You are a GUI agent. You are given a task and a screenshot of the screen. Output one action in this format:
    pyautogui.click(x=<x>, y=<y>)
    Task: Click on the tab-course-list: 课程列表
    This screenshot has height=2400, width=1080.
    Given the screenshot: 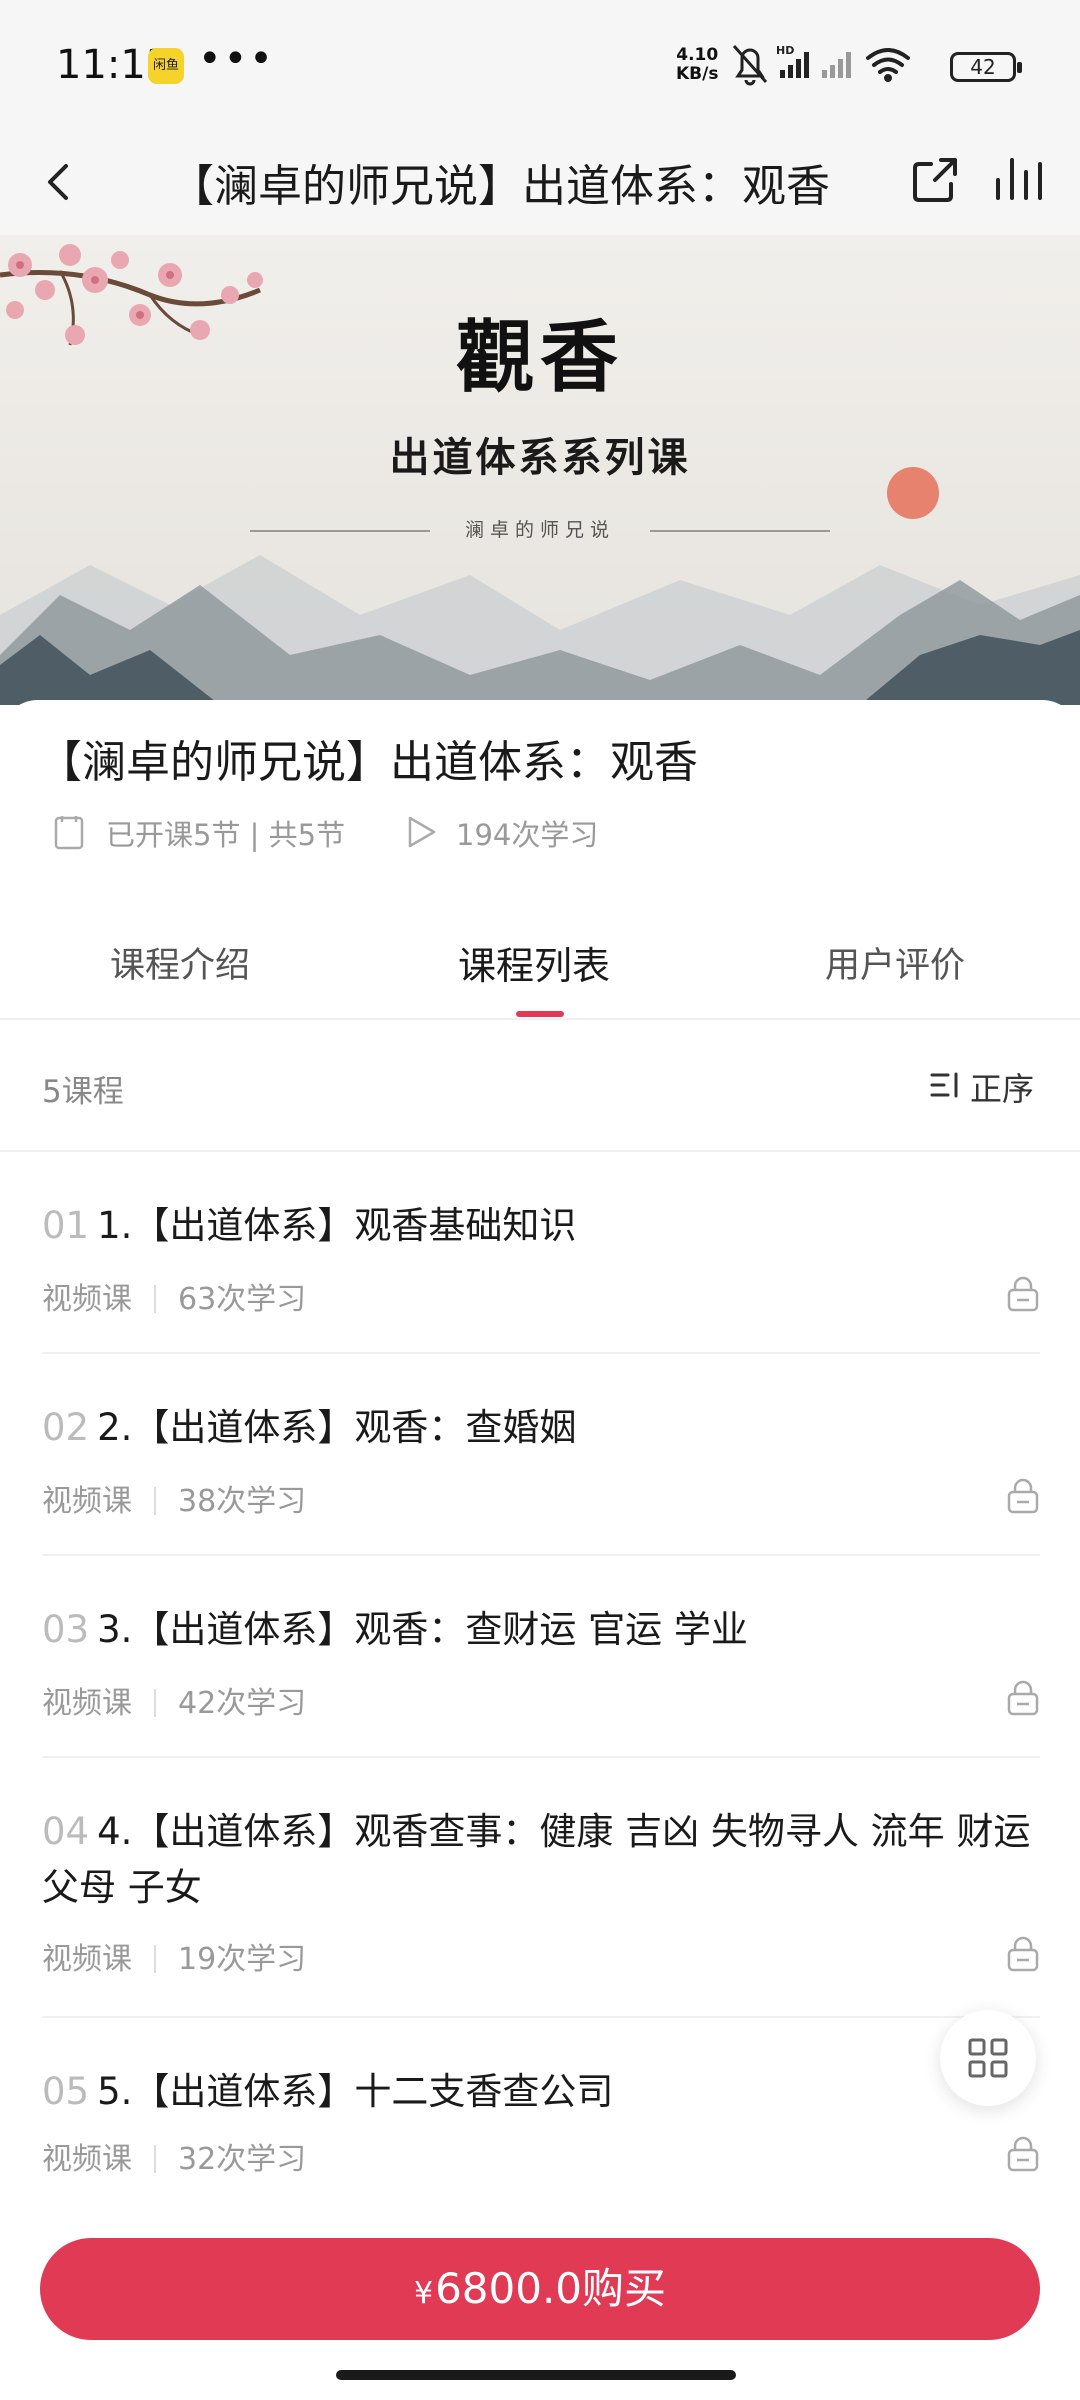 What is the action you would take?
    pyautogui.click(x=534, y=962)
    